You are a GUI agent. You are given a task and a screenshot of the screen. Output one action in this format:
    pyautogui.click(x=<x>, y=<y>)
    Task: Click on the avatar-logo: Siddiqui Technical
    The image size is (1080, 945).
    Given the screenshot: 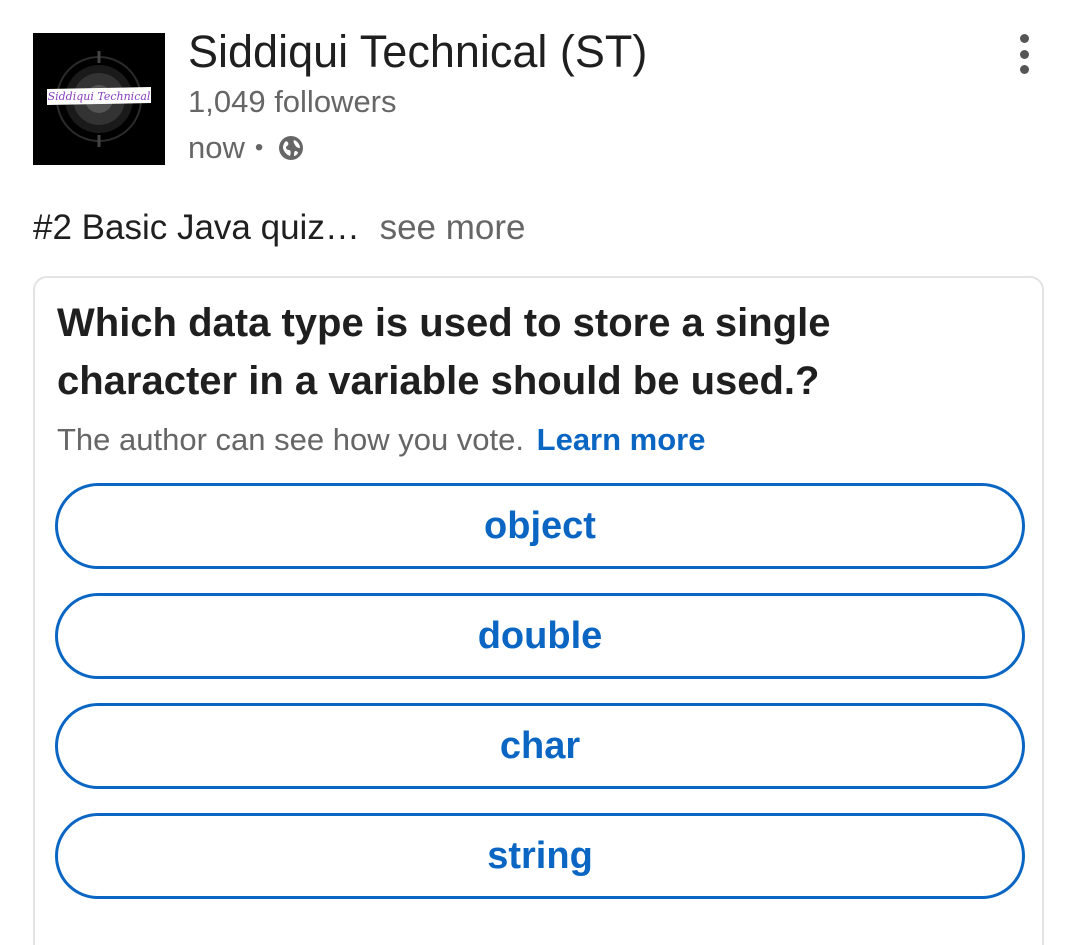 What is the action you would take?
    pyautogui.click(x=99, y=99)
    